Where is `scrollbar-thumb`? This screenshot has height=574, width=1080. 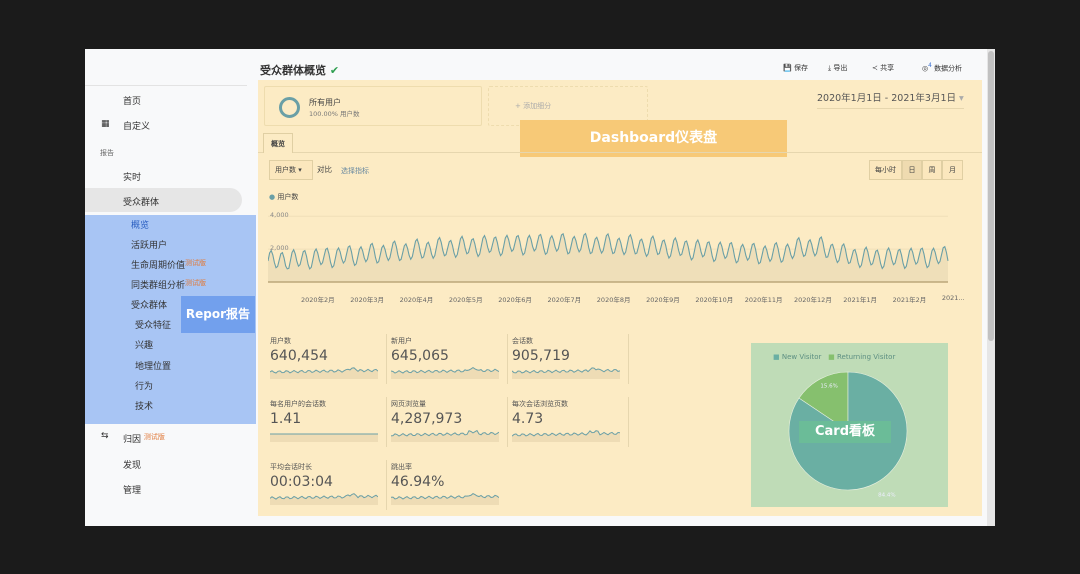
scrollbar-thumb is located at coordinates (991, 196).